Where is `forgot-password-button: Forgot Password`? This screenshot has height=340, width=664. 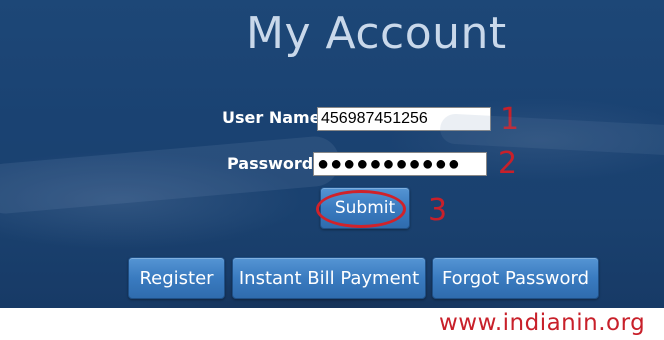 forgot-password-button: Forgot Password is located at coordinates (515, 278).